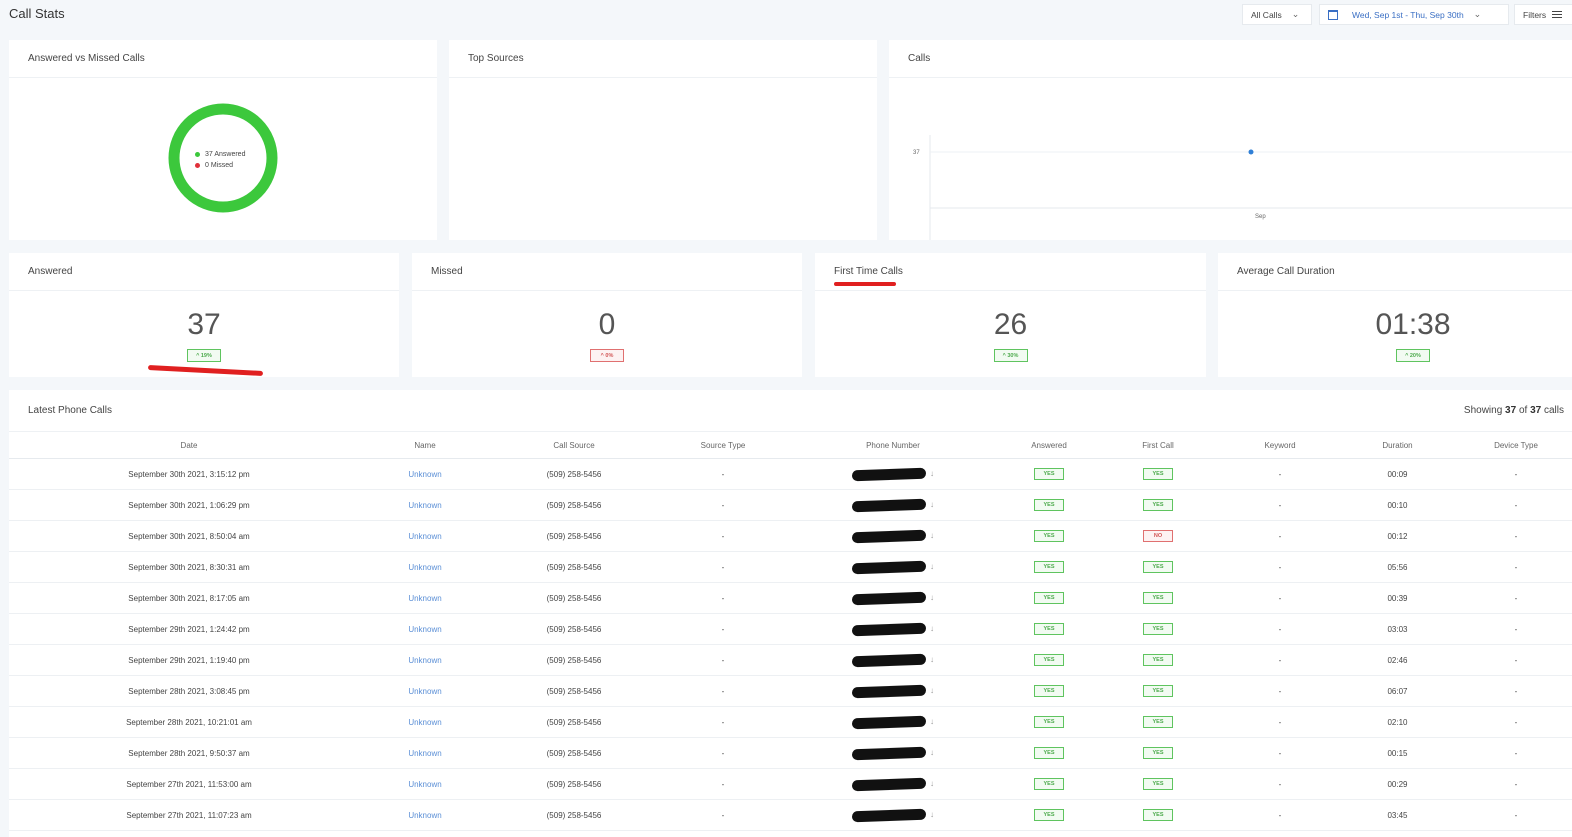 Image resolution: width=1572 pixels, height=837 pixels. Describe the element at coordinates (574, 445) in the screenshot. I see `column-header-call-source: Call Source` at that location.